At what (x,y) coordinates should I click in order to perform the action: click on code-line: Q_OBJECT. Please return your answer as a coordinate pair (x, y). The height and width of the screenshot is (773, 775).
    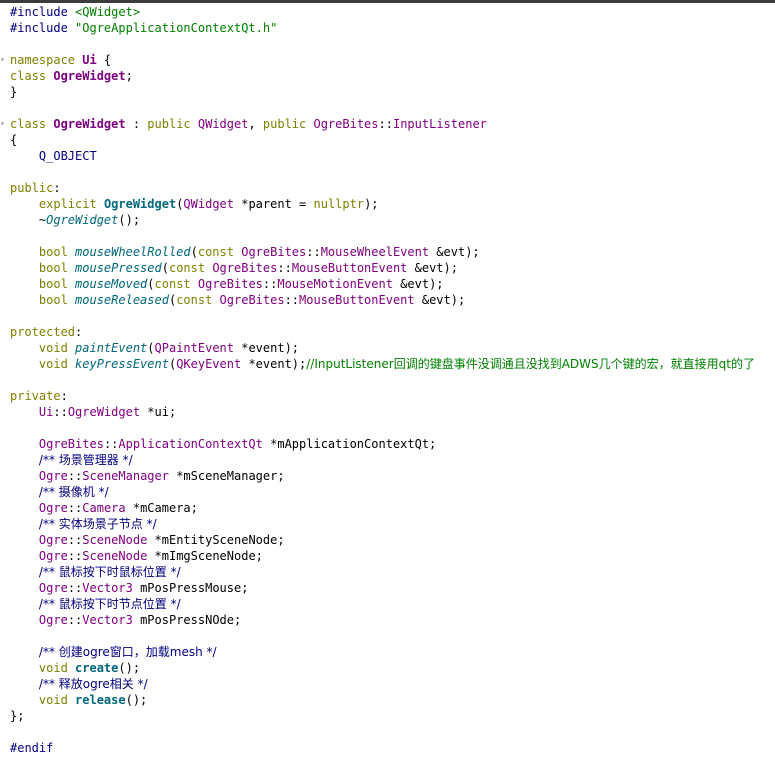
    Looking at the image, I should click on (382, 156).